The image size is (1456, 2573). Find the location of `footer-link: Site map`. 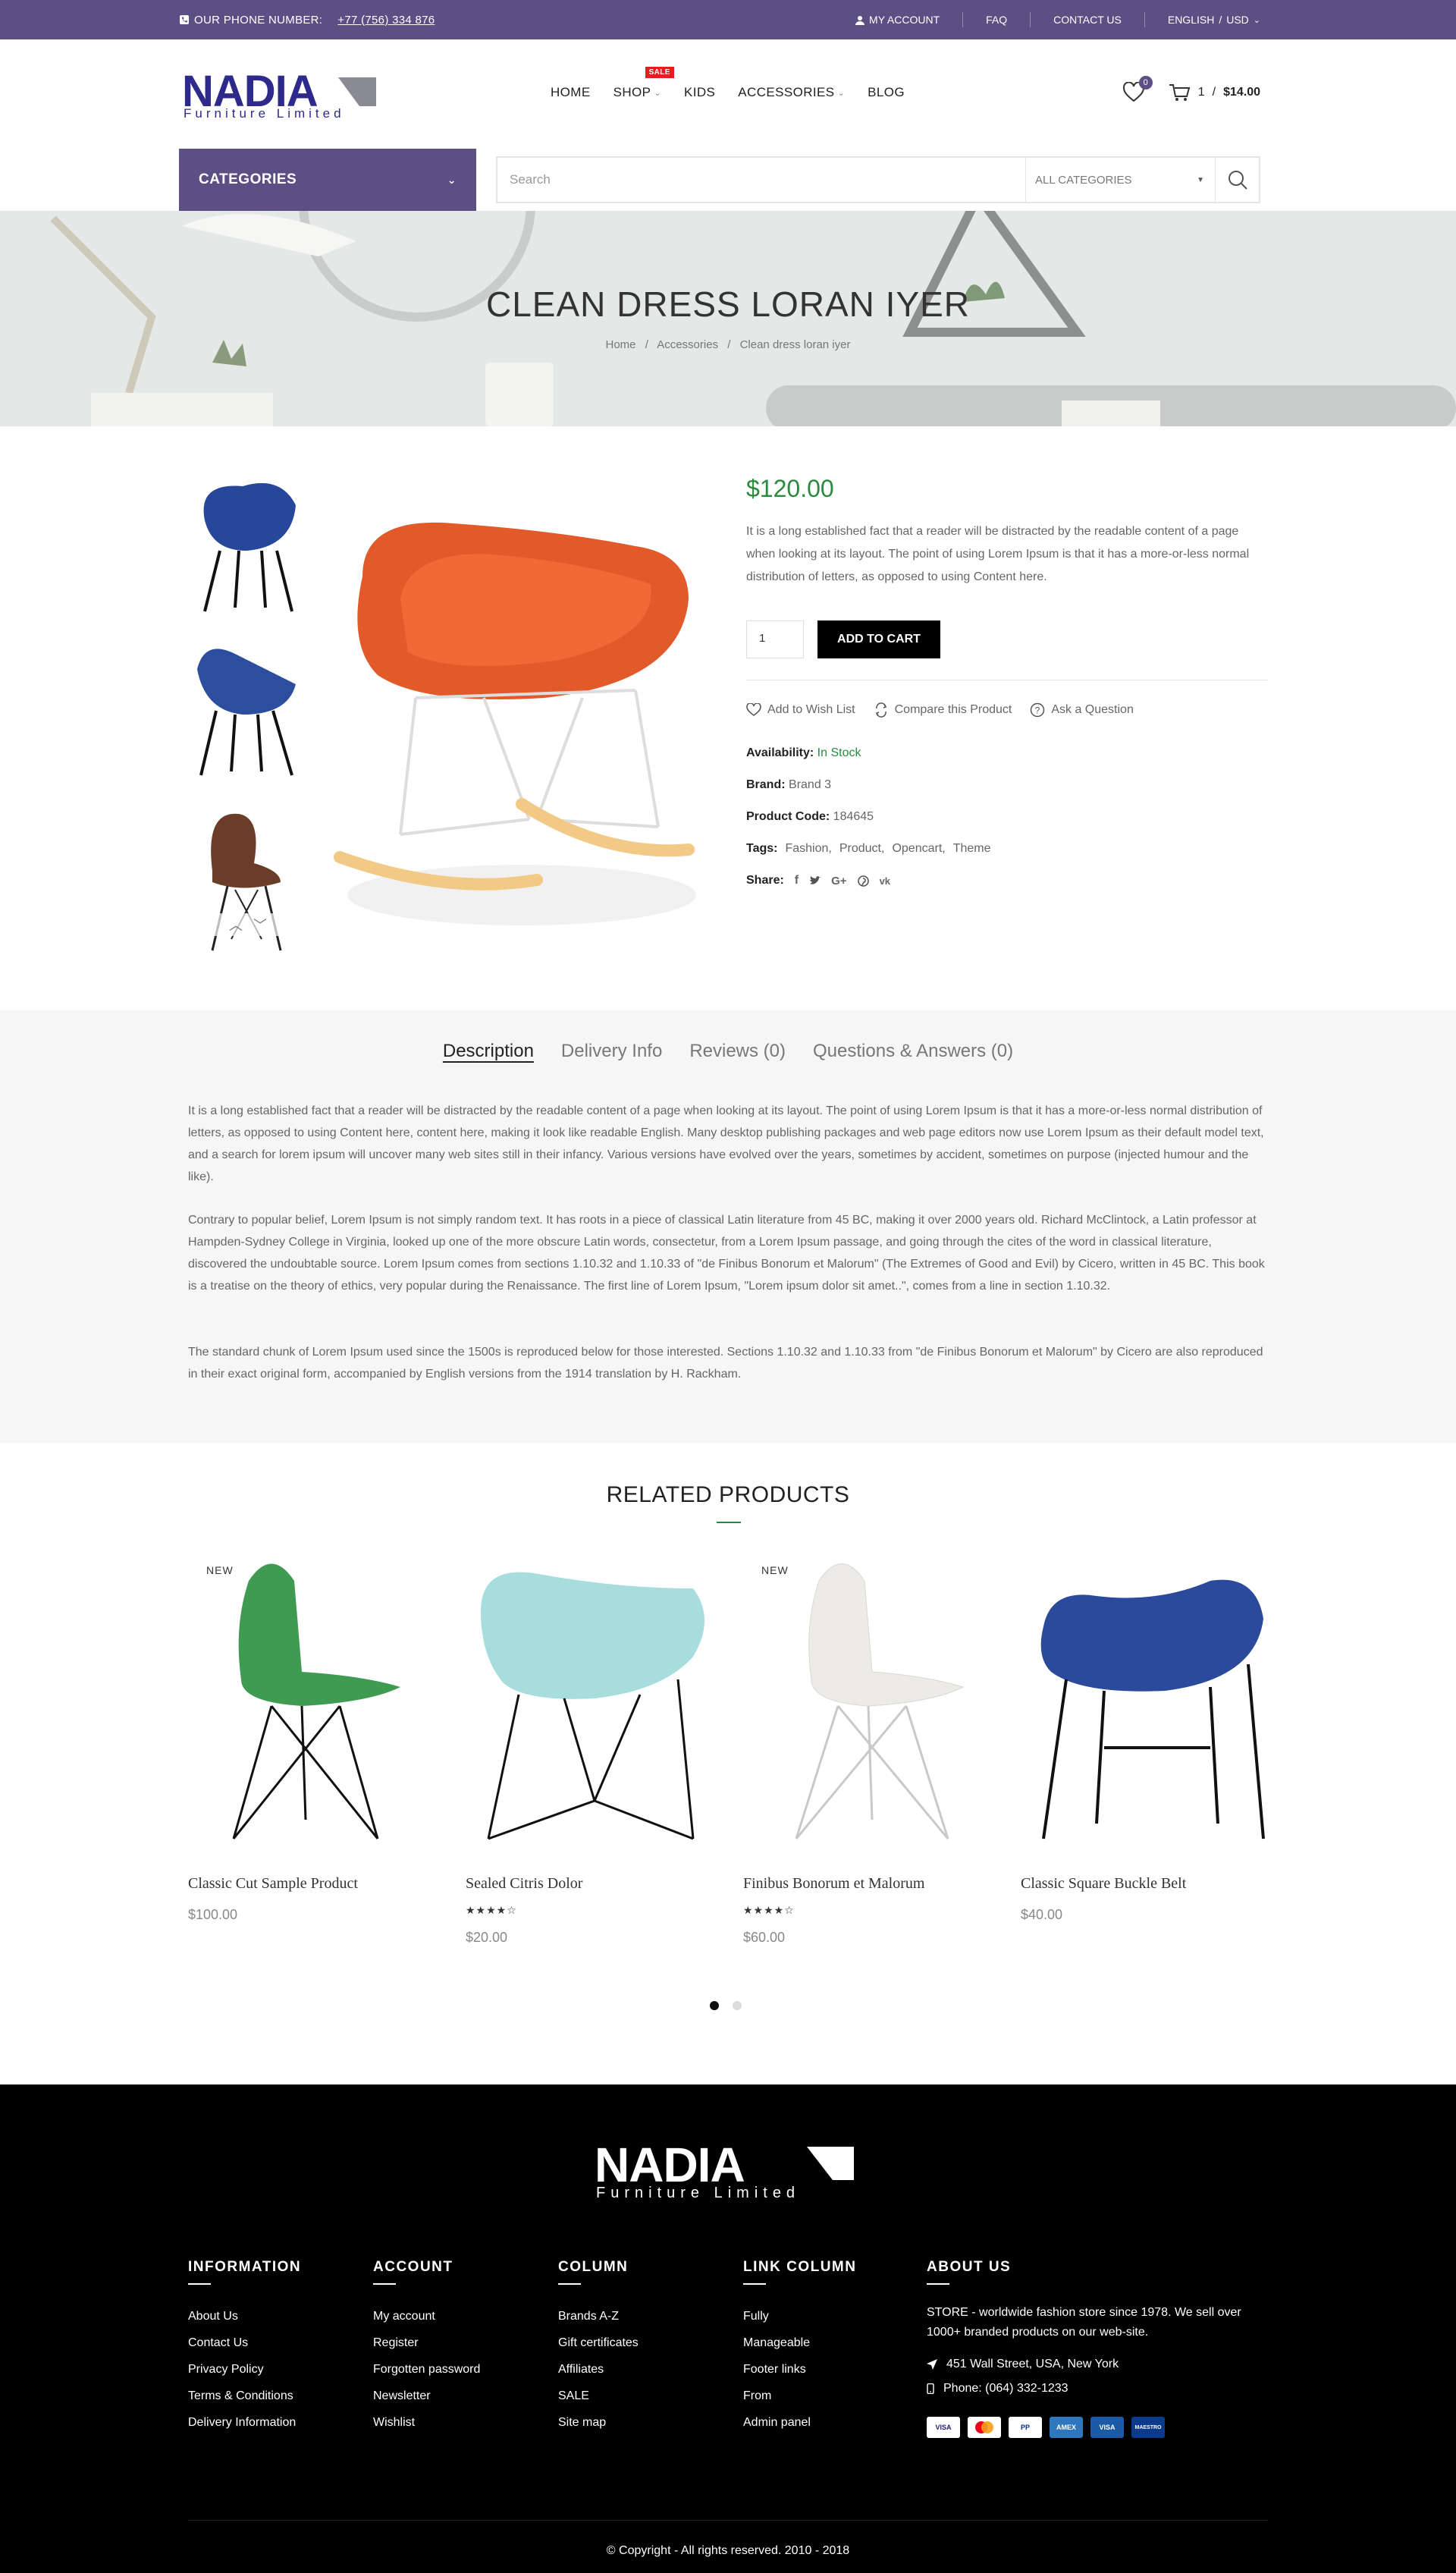

footer-link: Site map is located at coordinates (598, 2422).